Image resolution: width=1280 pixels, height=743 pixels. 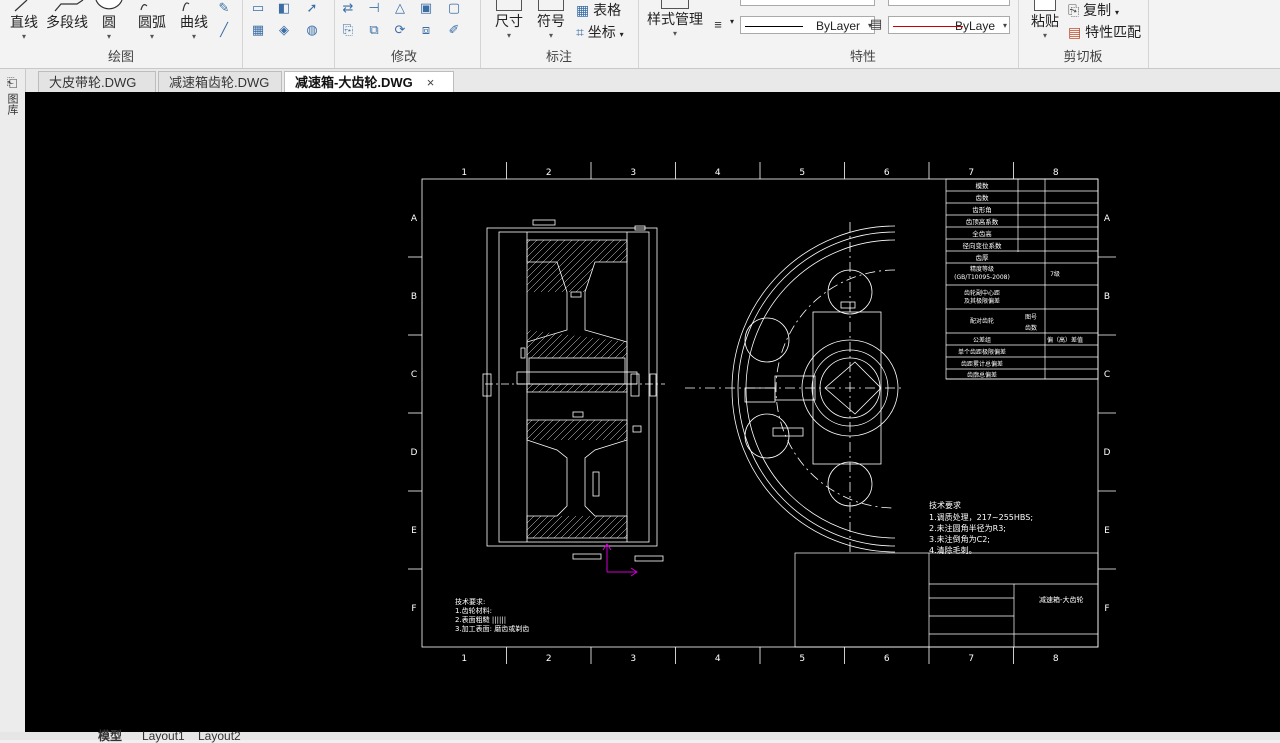 I want to click on gear-front-view, so click(x=794, y=388).